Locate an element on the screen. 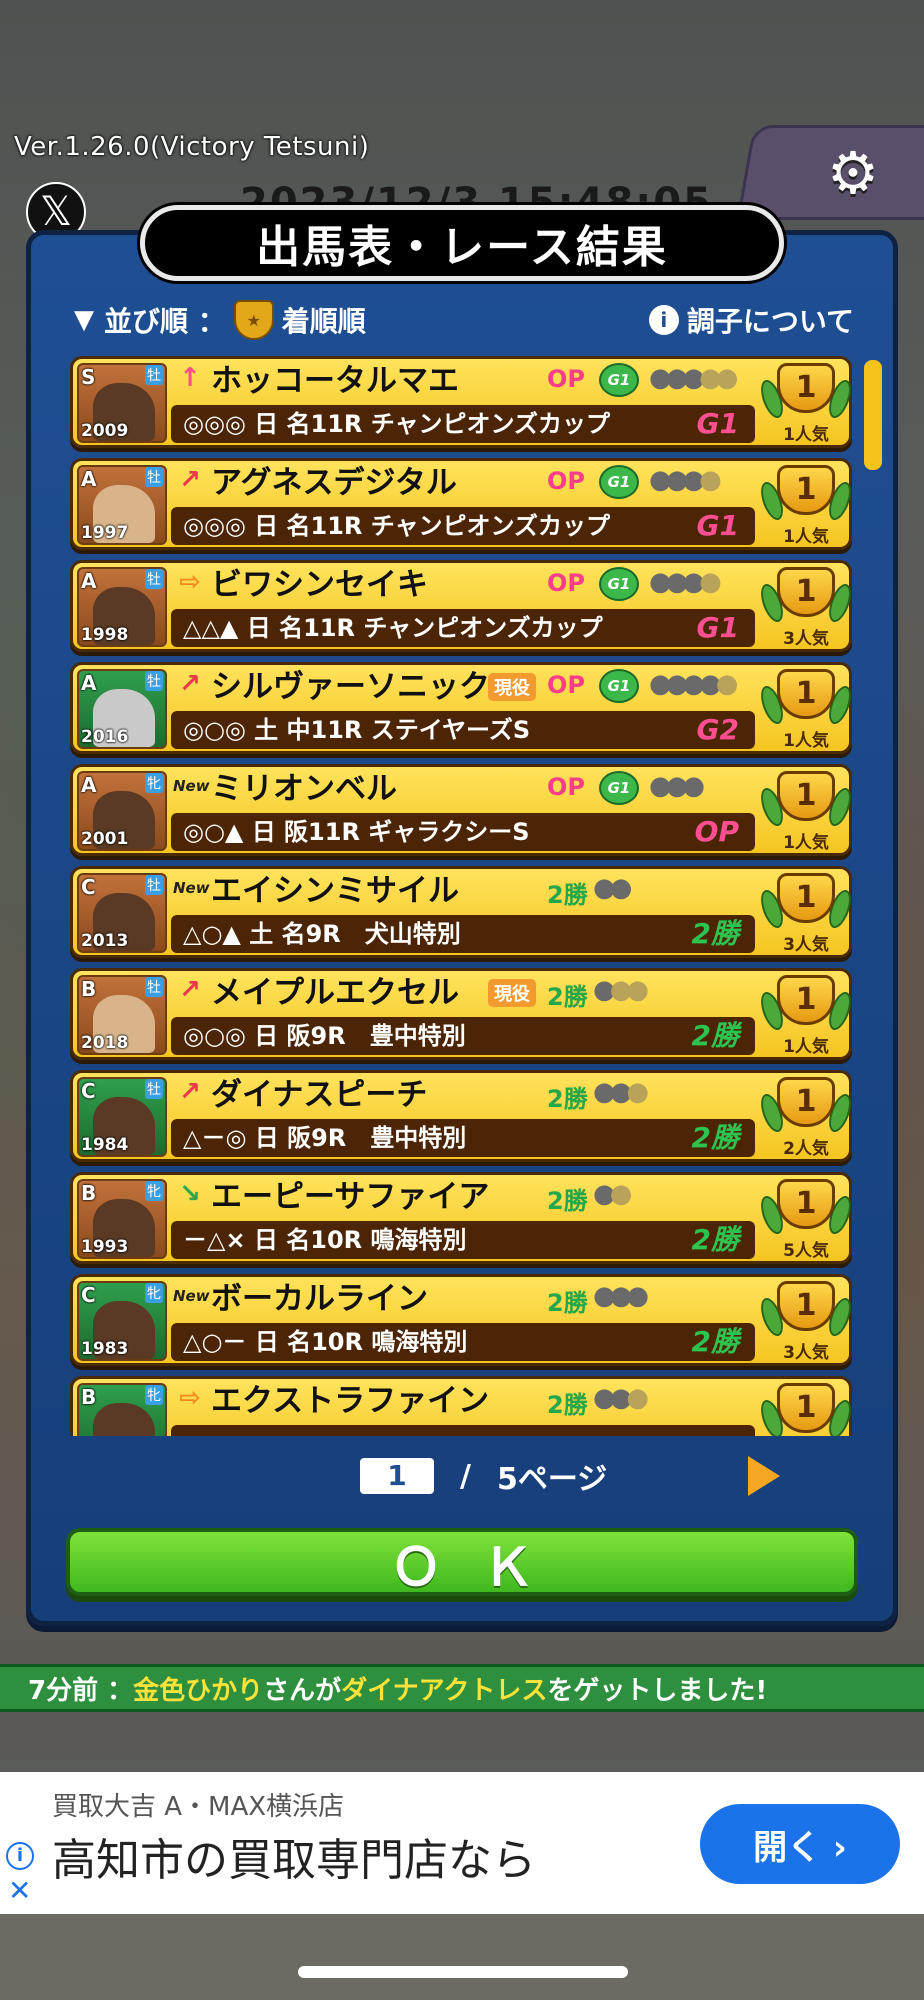  race-result-bar: ◎○▲ 日 阪11R ギャラクシーS OP is located at coordinates (463, 832).